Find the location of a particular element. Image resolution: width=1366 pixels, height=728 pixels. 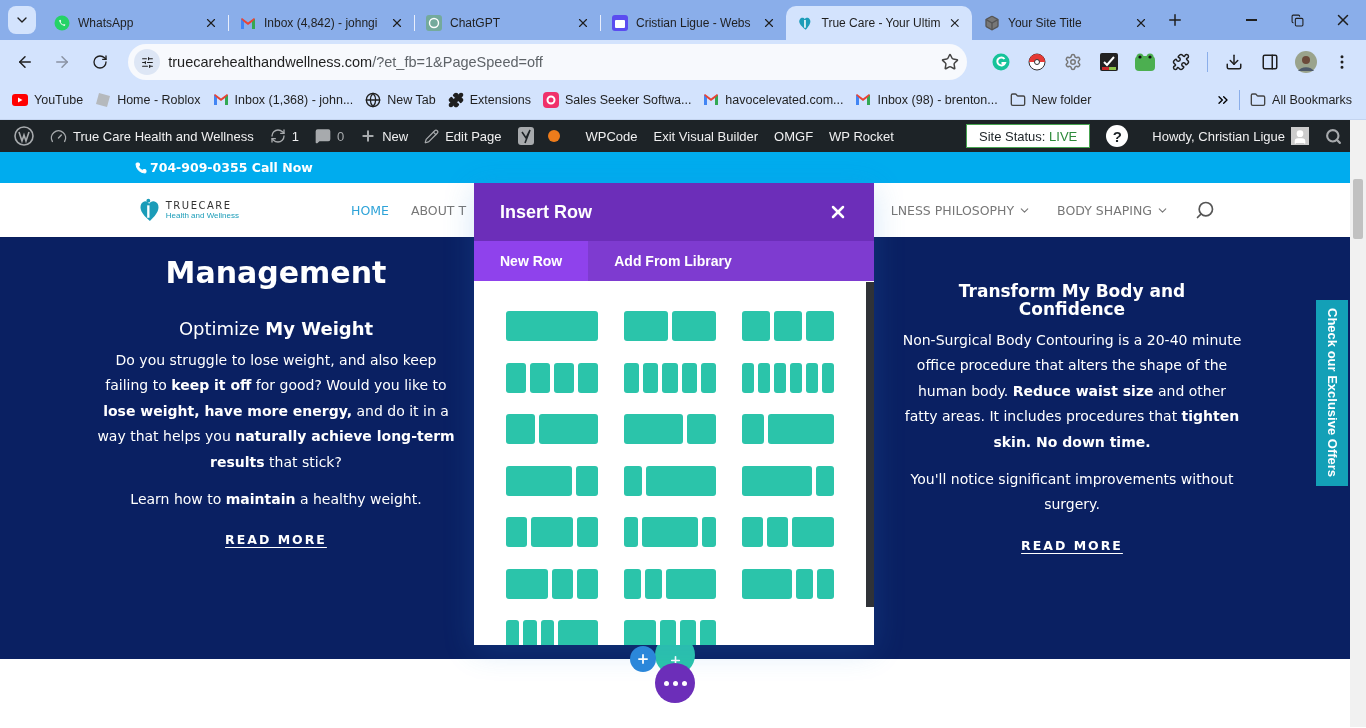

cube-icon is located at coordinates (992, 23).